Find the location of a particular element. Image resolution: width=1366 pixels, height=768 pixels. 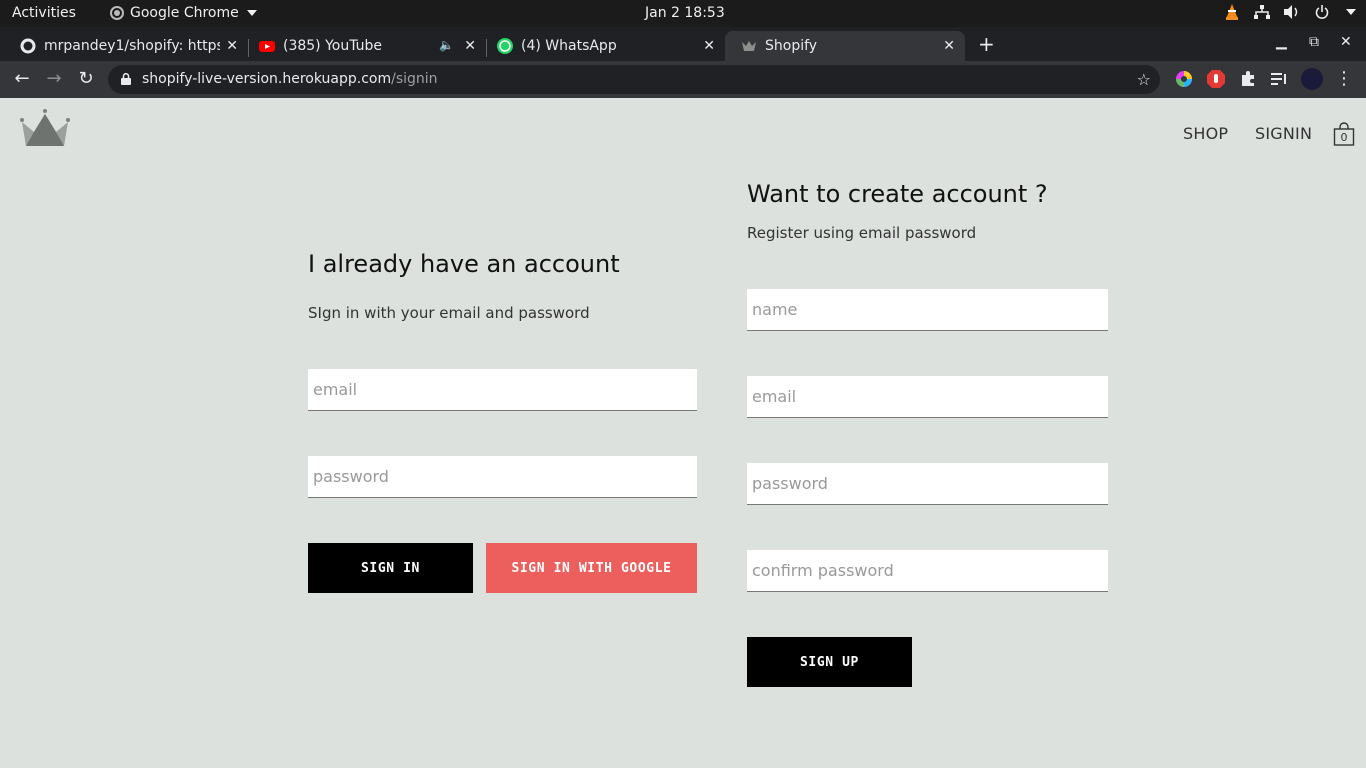

back-arrow-icon: ← is located at coordinates (22, 79).